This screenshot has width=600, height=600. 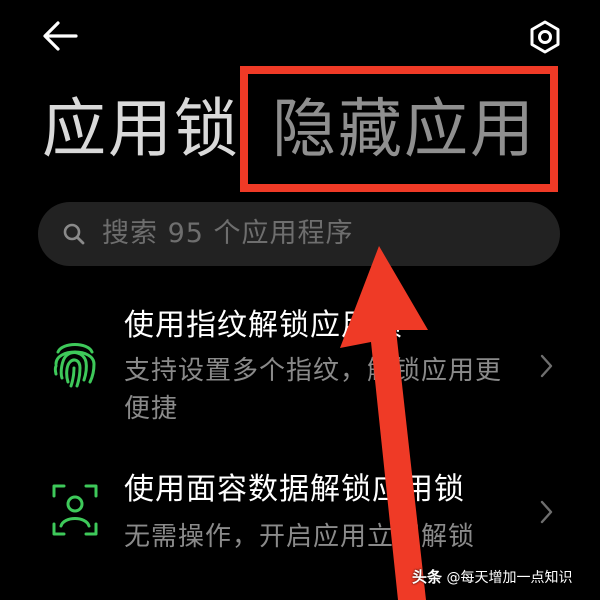 I want to click on search-input: 搜索 95 个应用程序, so click(x=299, y=234).